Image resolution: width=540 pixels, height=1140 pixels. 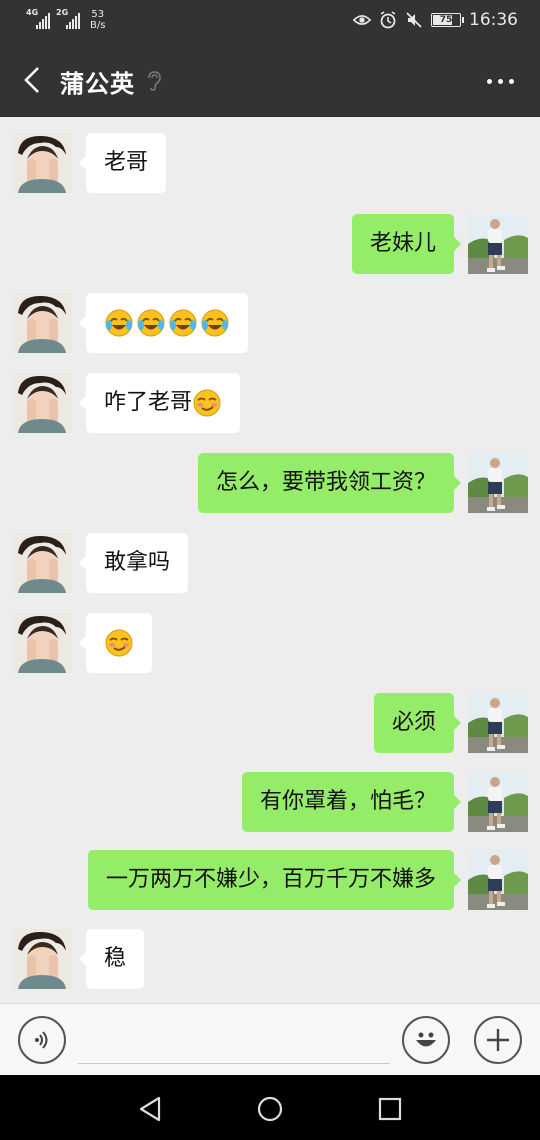 I want to click on system-nav-bar, so click(x=270, y=1107).